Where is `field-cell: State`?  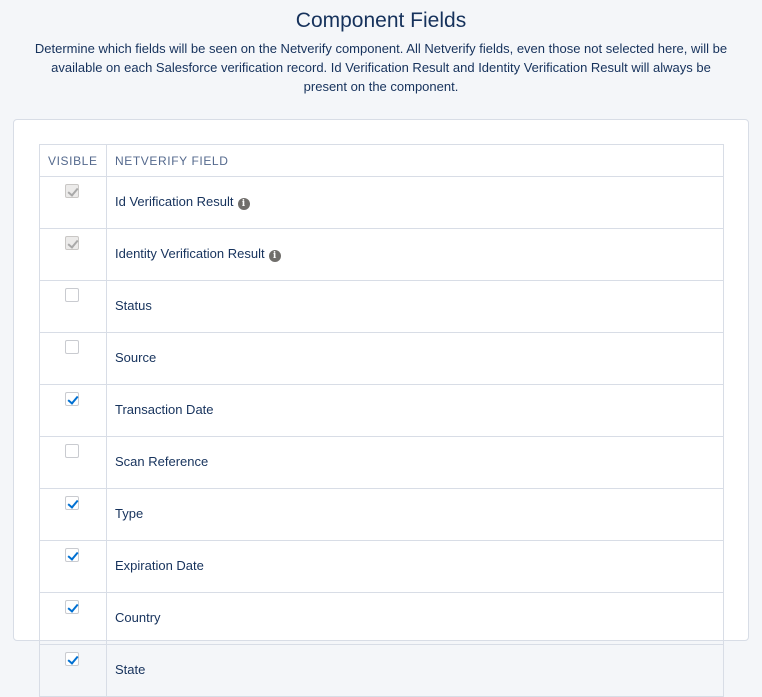
field-cell: State is located at coordinates (415, 670).